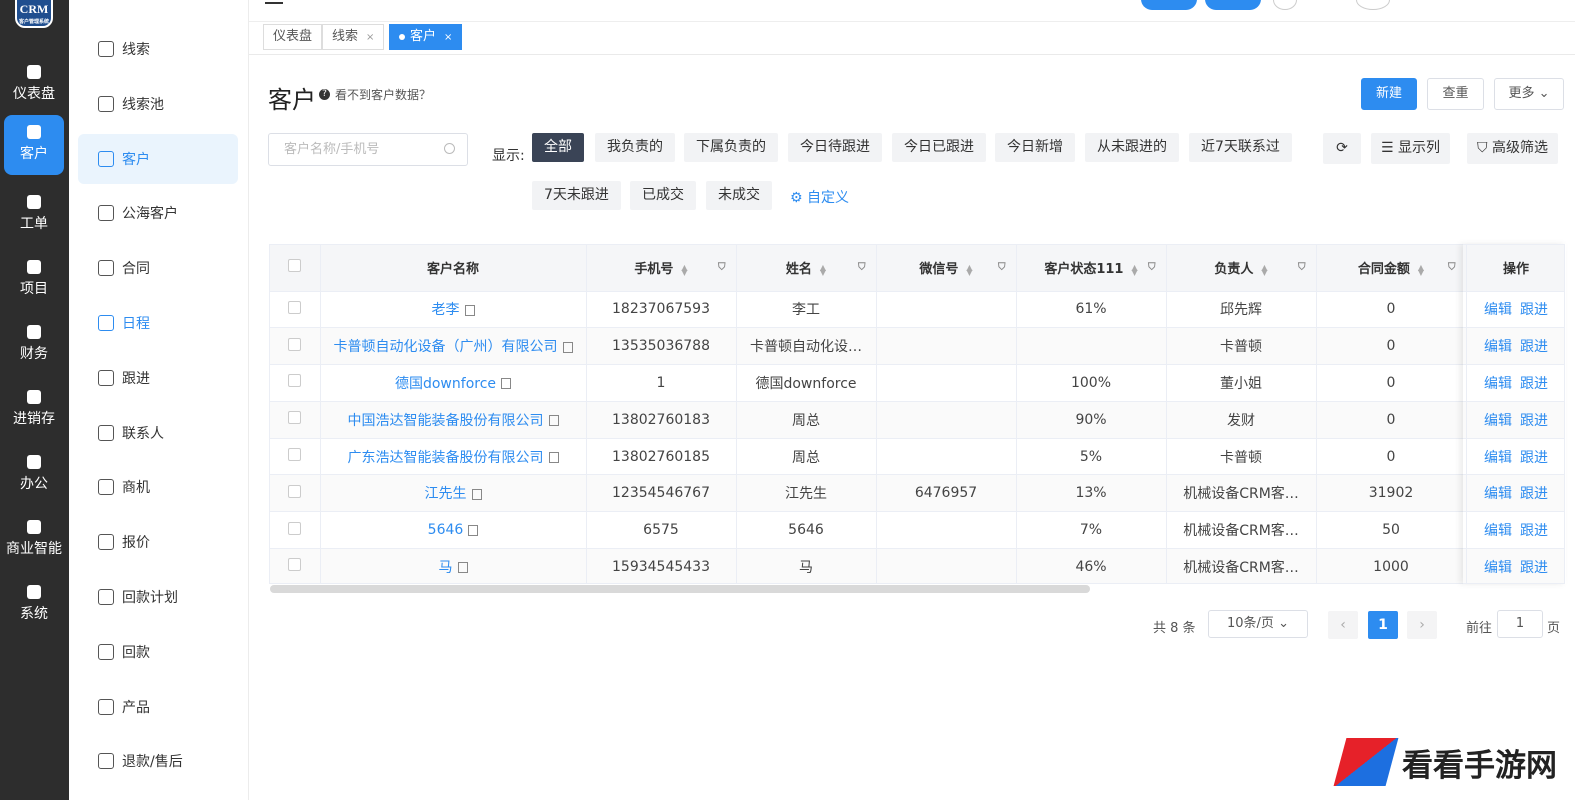  Describe the element at coordinates (34, 145) in the screenshot. I see `rail-item-1: 客户` at that location.